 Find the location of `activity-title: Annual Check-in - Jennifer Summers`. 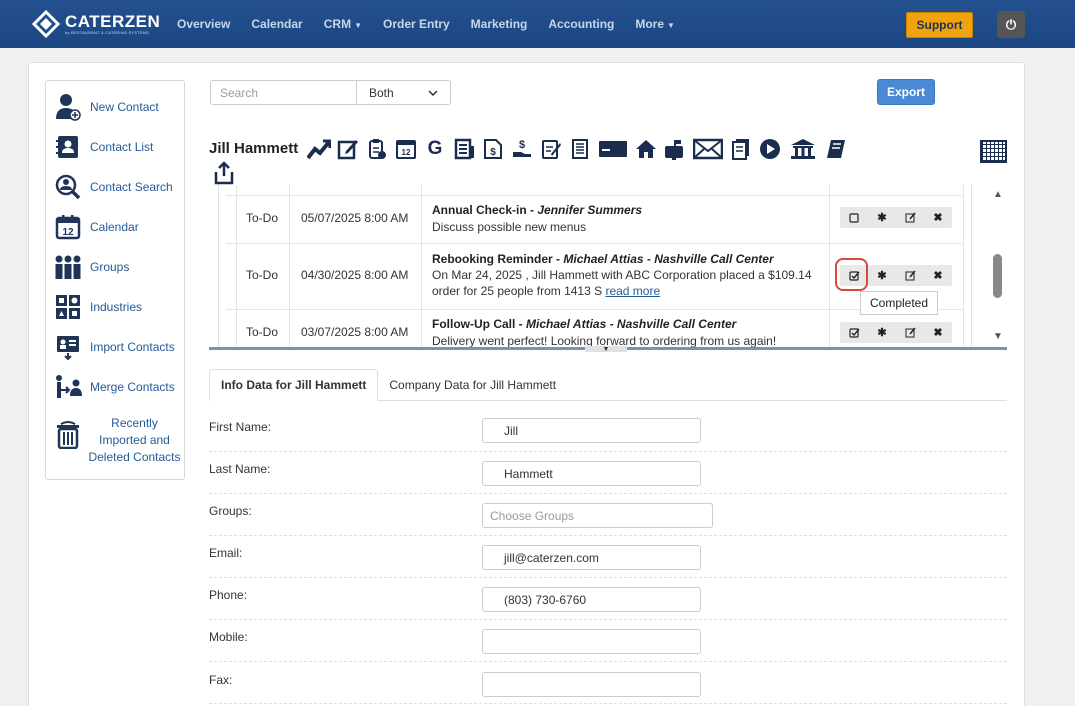

activity-title: Annual Check-in - Jennifer Summers is located at coordinates (537, 210).